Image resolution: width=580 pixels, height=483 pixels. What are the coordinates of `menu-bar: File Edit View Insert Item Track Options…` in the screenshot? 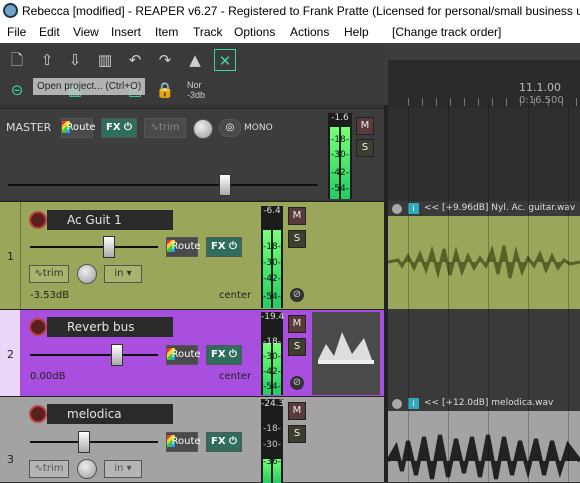 It's located at (290, 32).